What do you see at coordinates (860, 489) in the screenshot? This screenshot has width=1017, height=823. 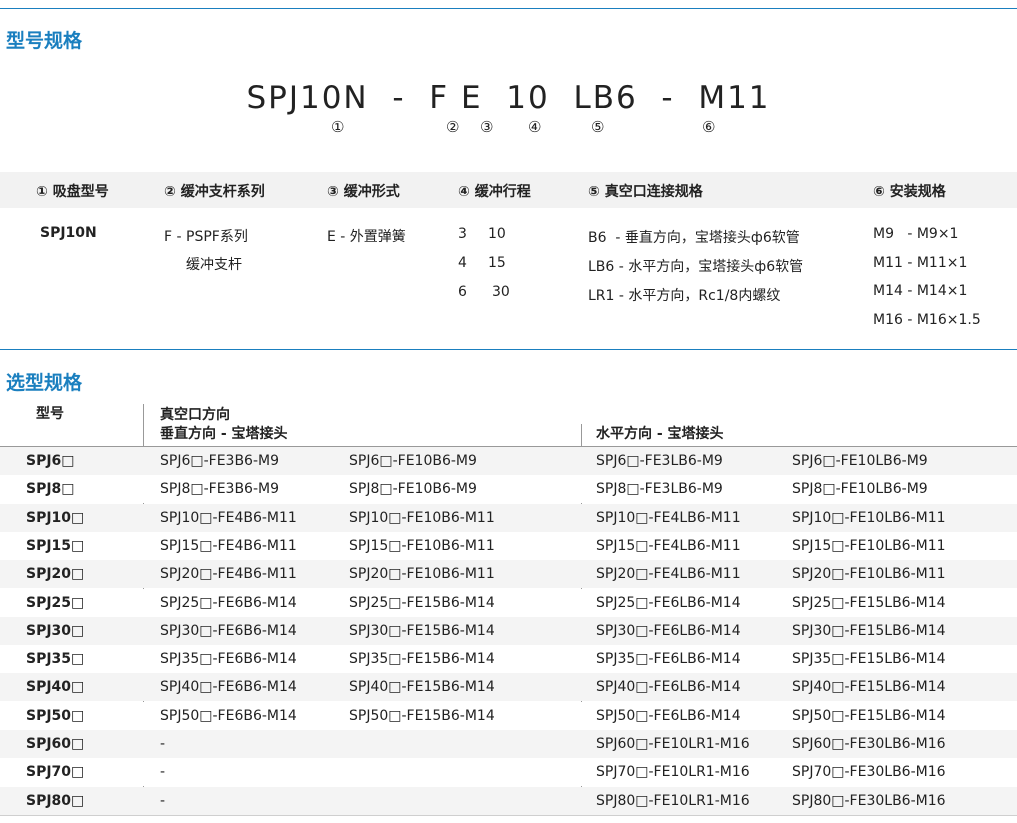 I see `select-horizontal-long-cell: SPJ8□-FE10LB6-M9` at bounding box center [860, 489].